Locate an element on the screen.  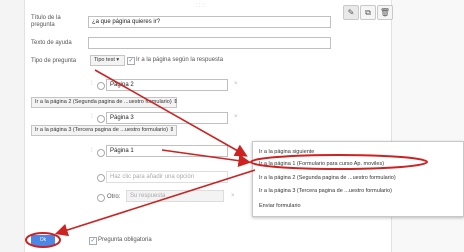
other-label: Otro: is located at coordinates (114, 197).